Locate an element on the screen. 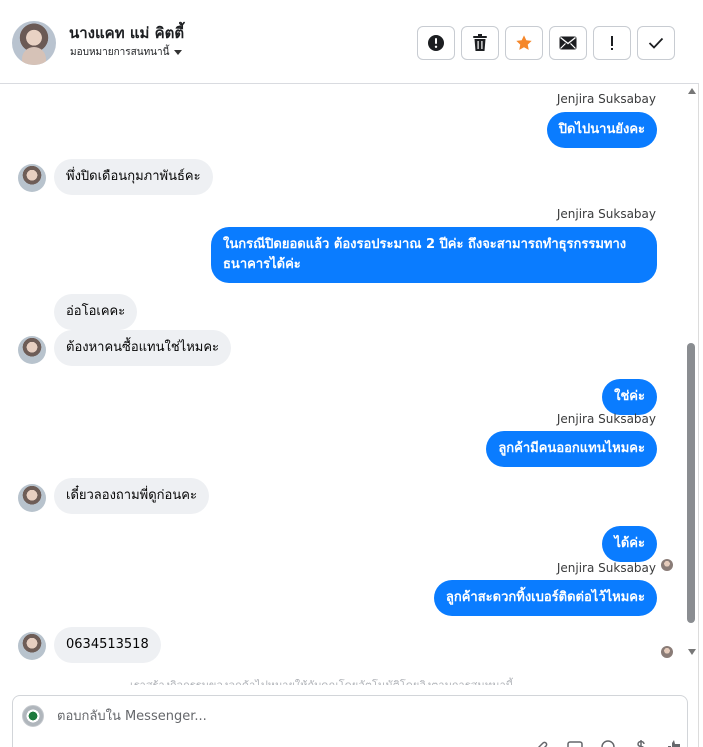  follow-up-button is located at coordinates (612, 43).